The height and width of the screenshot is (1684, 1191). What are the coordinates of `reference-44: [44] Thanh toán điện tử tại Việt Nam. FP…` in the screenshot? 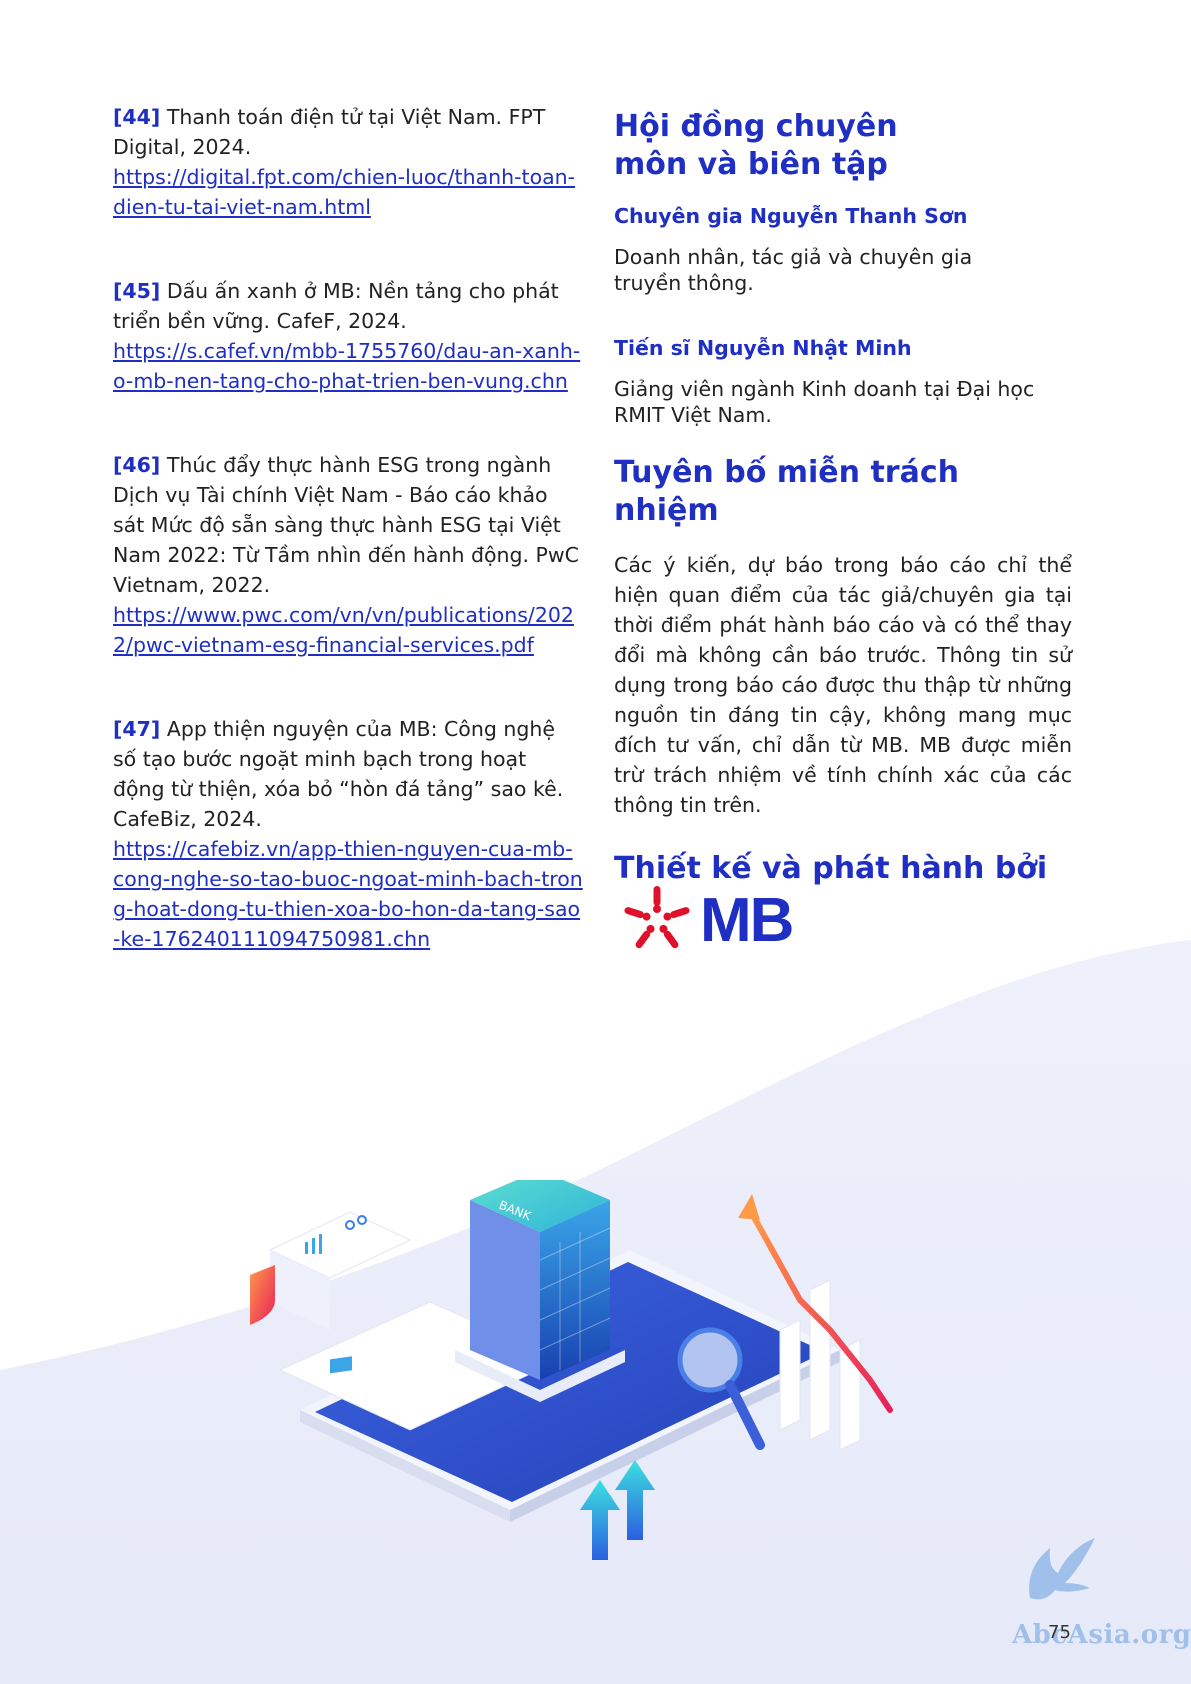 It's located at (348, 162).